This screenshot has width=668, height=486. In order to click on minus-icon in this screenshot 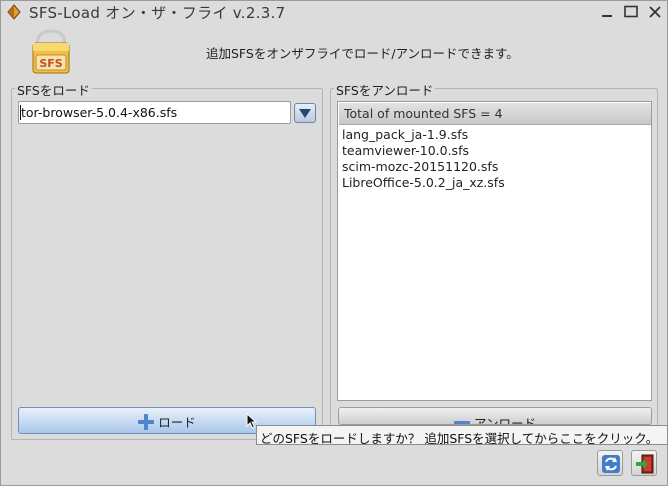, I will do `click(461, 419)`.